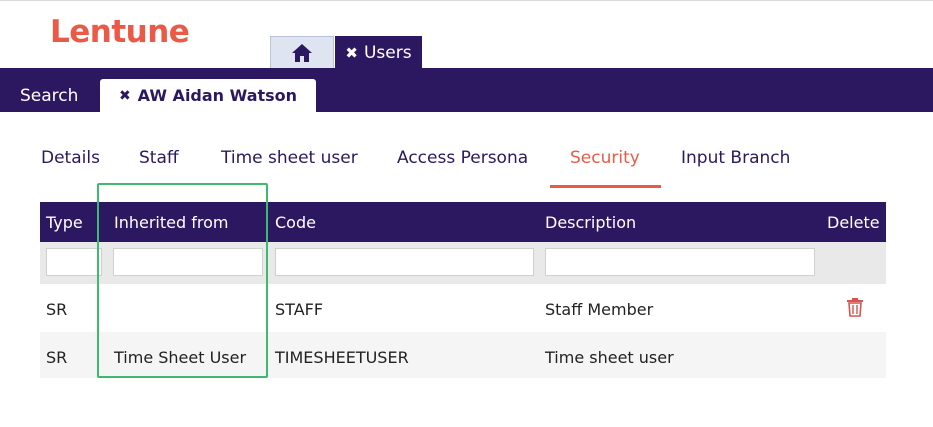 Image resolution: width=933 pixels, height=427 pixels. I want to click on code-filter-input, so click(404, 262).